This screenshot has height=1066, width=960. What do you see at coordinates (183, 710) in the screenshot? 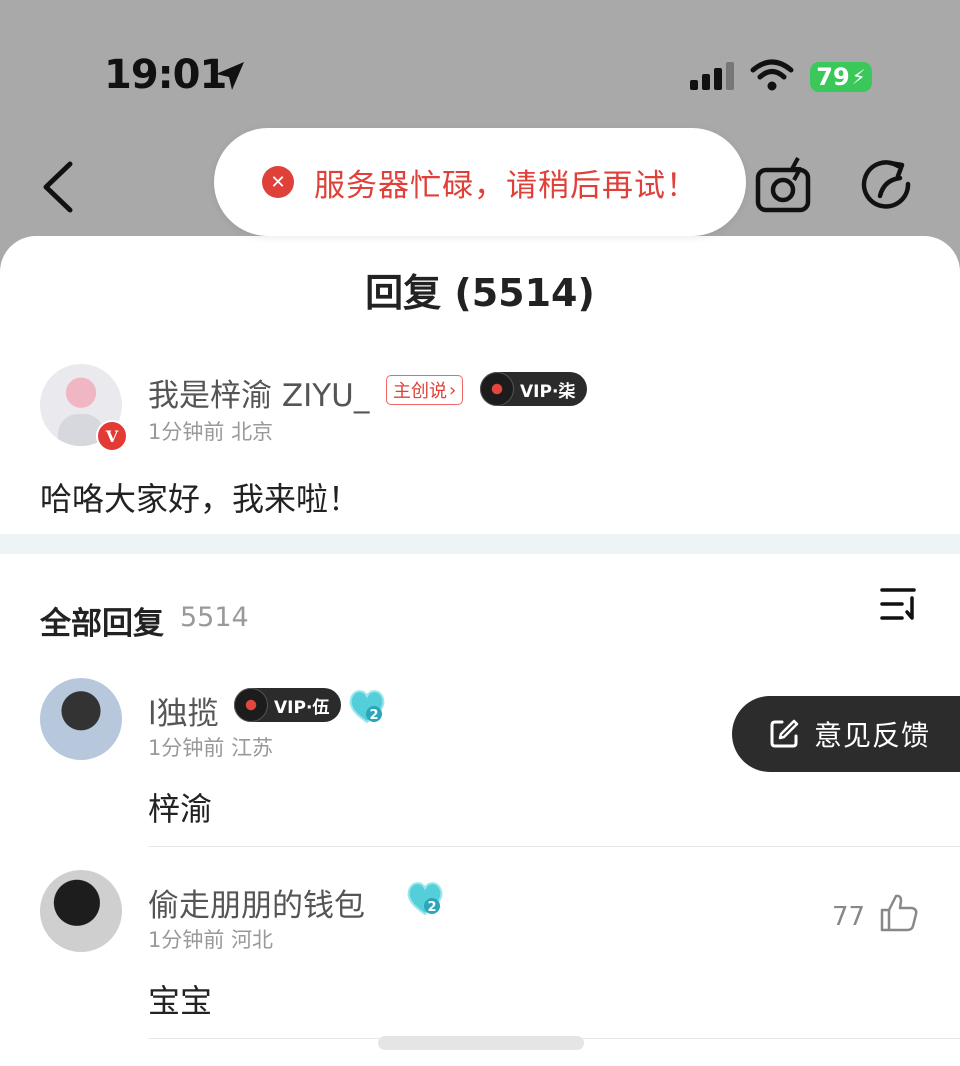
I see `reply-author: l独揽` at bounding box center [183, 710].